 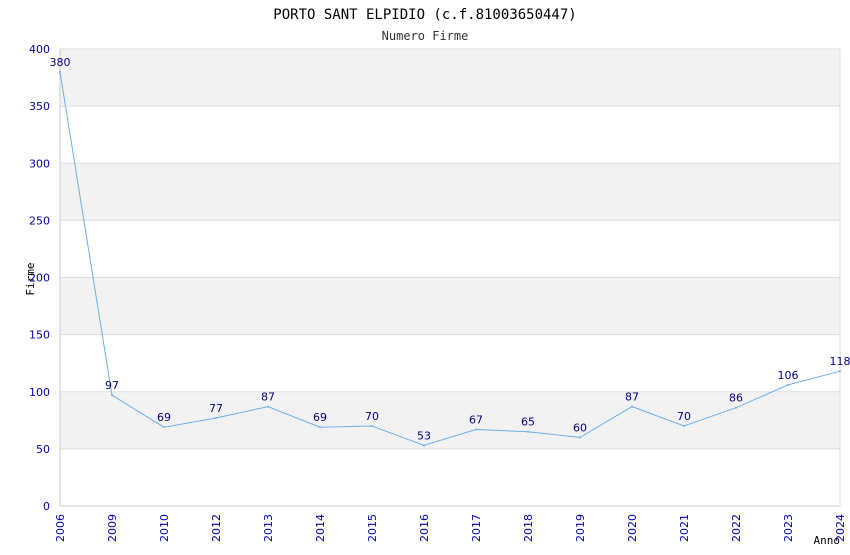 I want to click on x-tick-label: 2012, so click(x=216, y=528).